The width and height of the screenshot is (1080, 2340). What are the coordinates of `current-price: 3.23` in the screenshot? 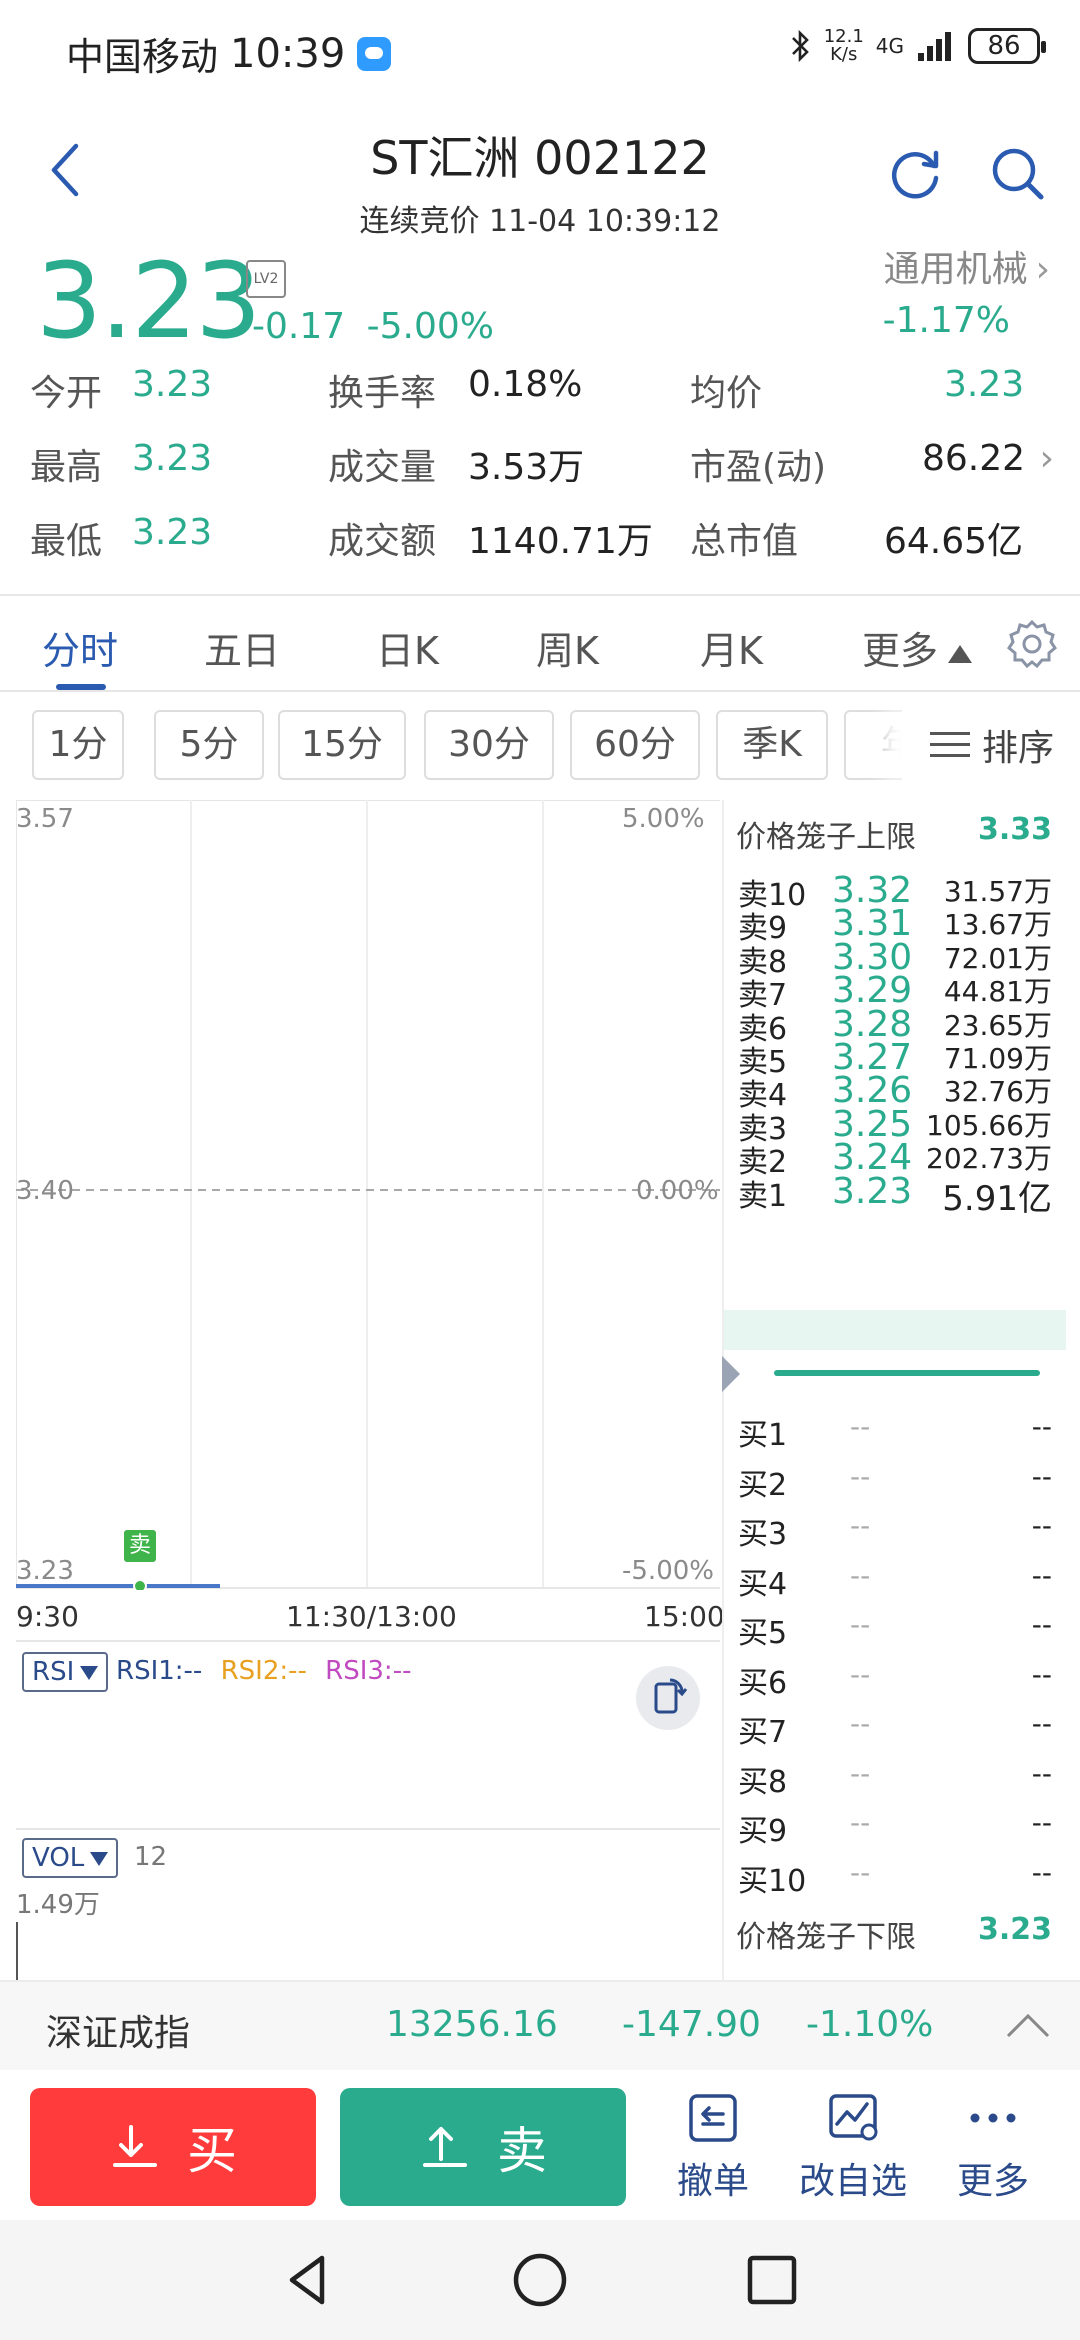 It's located at (149, 301).